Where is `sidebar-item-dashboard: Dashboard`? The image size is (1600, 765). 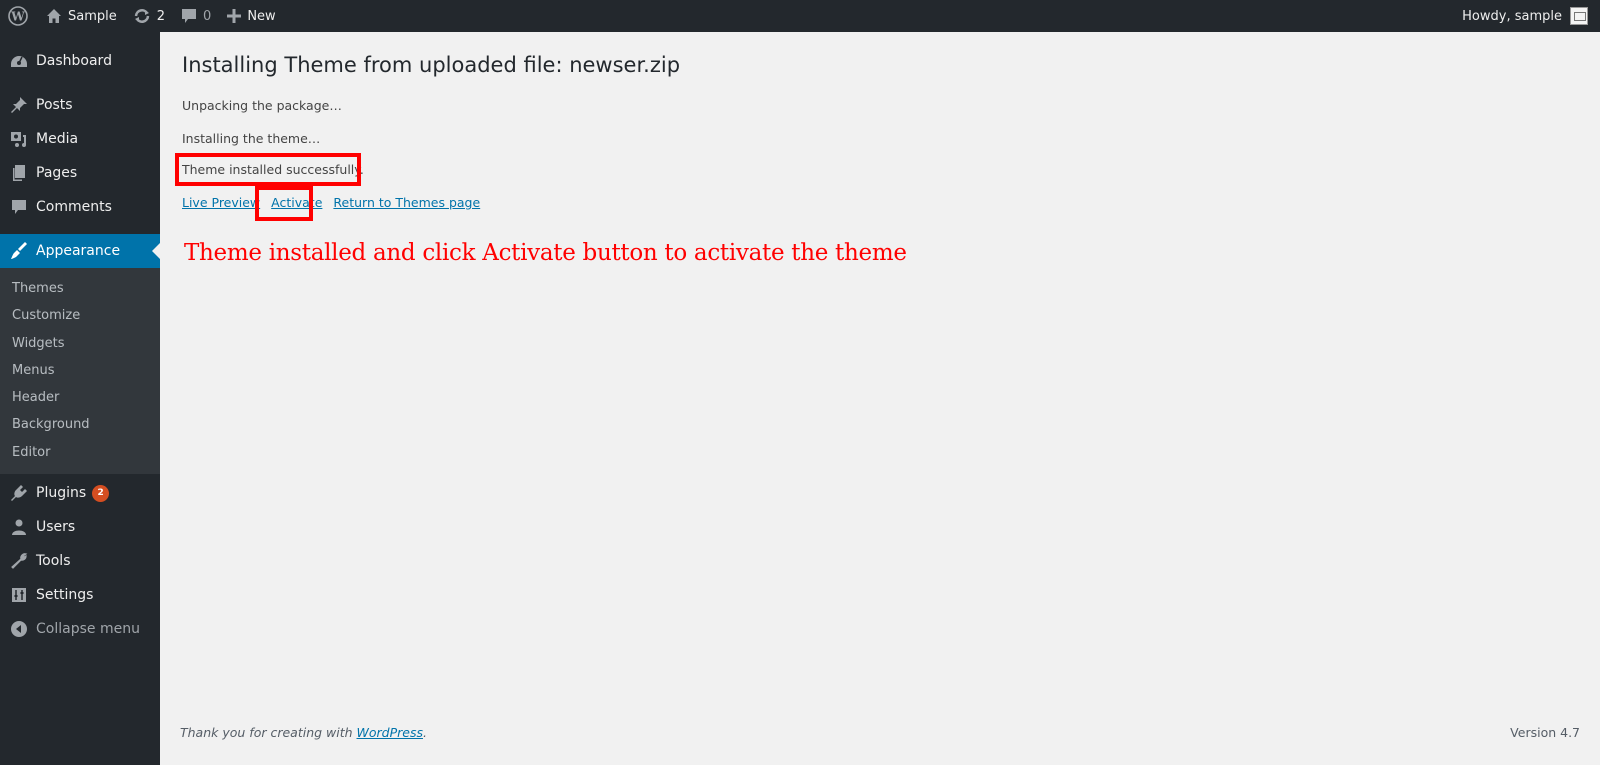 sidebar-item-dashboard: Dashboard is located at coordinates (80, 61).